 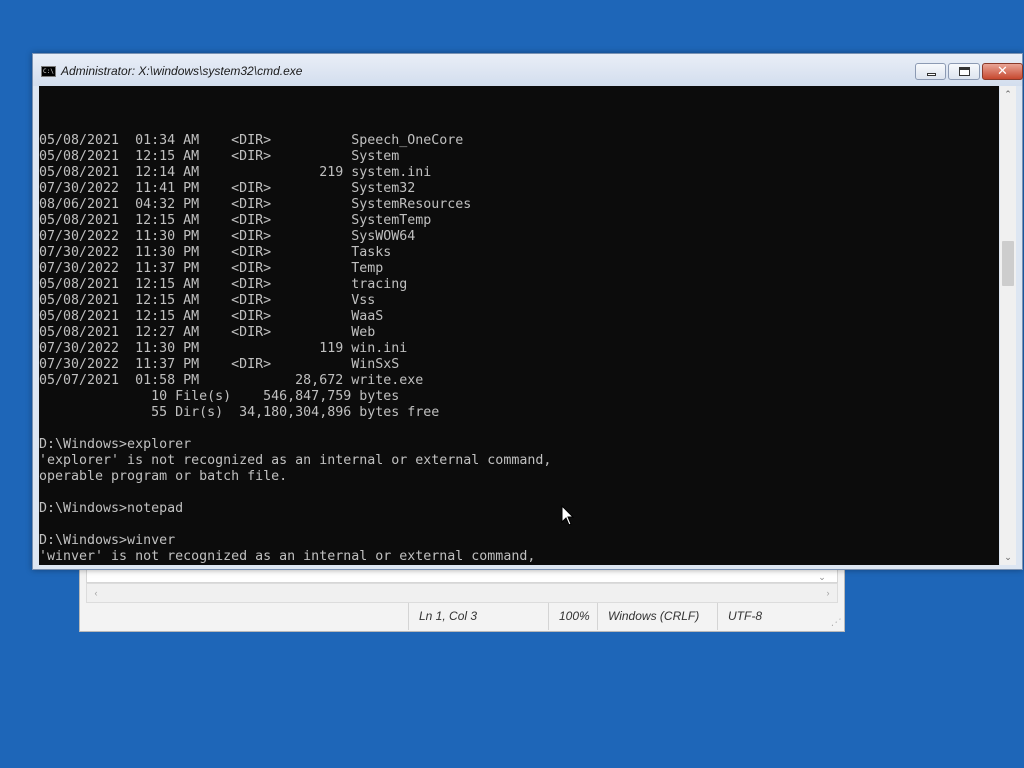 What do you see at coordinates (478, 616) in the screenshot?
I see `status-cursor-position: Ln 1, Col 3` at bounding box center [478, 616].